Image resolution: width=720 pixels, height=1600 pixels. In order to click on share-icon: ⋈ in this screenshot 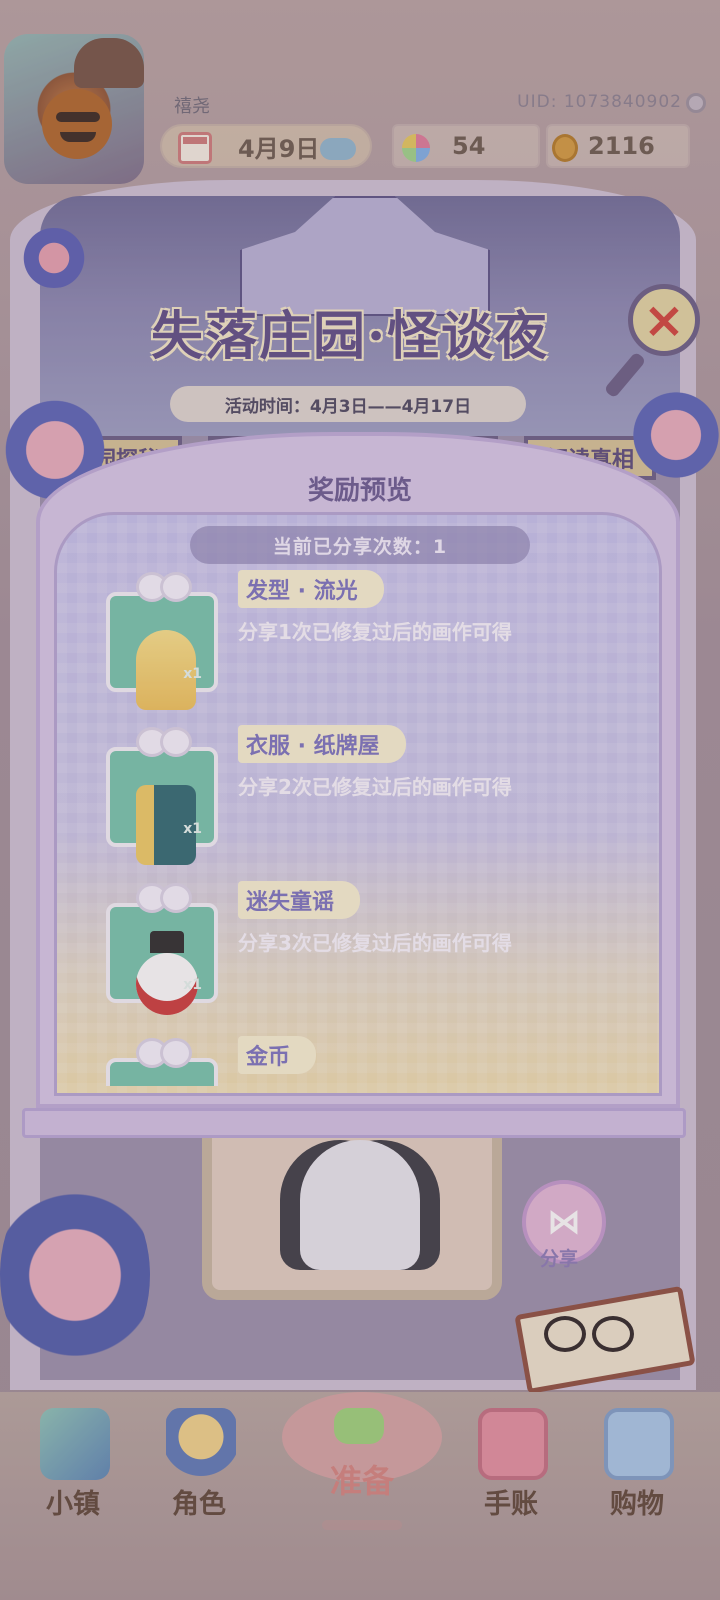, I will do `click(564, 1222)`.